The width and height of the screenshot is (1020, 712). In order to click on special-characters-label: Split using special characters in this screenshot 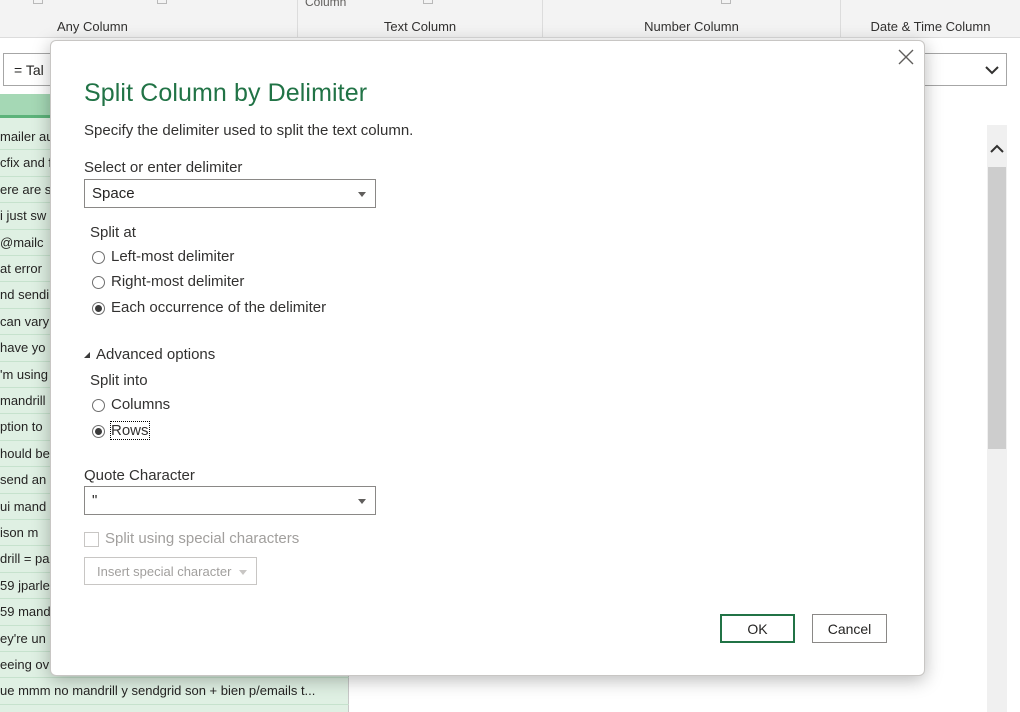, I will do `click(202, 538)`.